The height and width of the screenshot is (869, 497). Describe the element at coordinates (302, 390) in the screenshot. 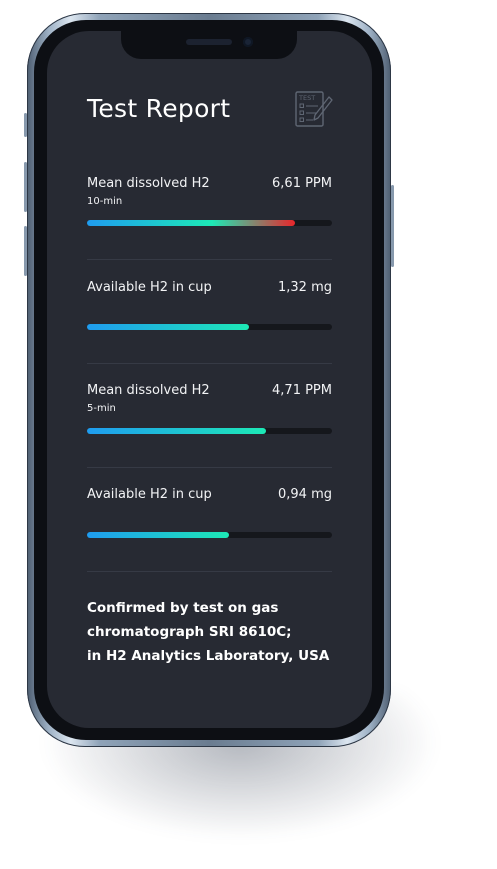

I see `metric-value: 4,71 PPM` at that location.